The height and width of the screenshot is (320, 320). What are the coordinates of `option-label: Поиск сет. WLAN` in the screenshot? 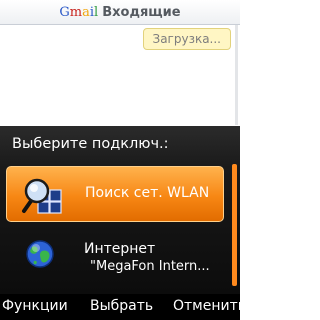 It's located at (147, 193).